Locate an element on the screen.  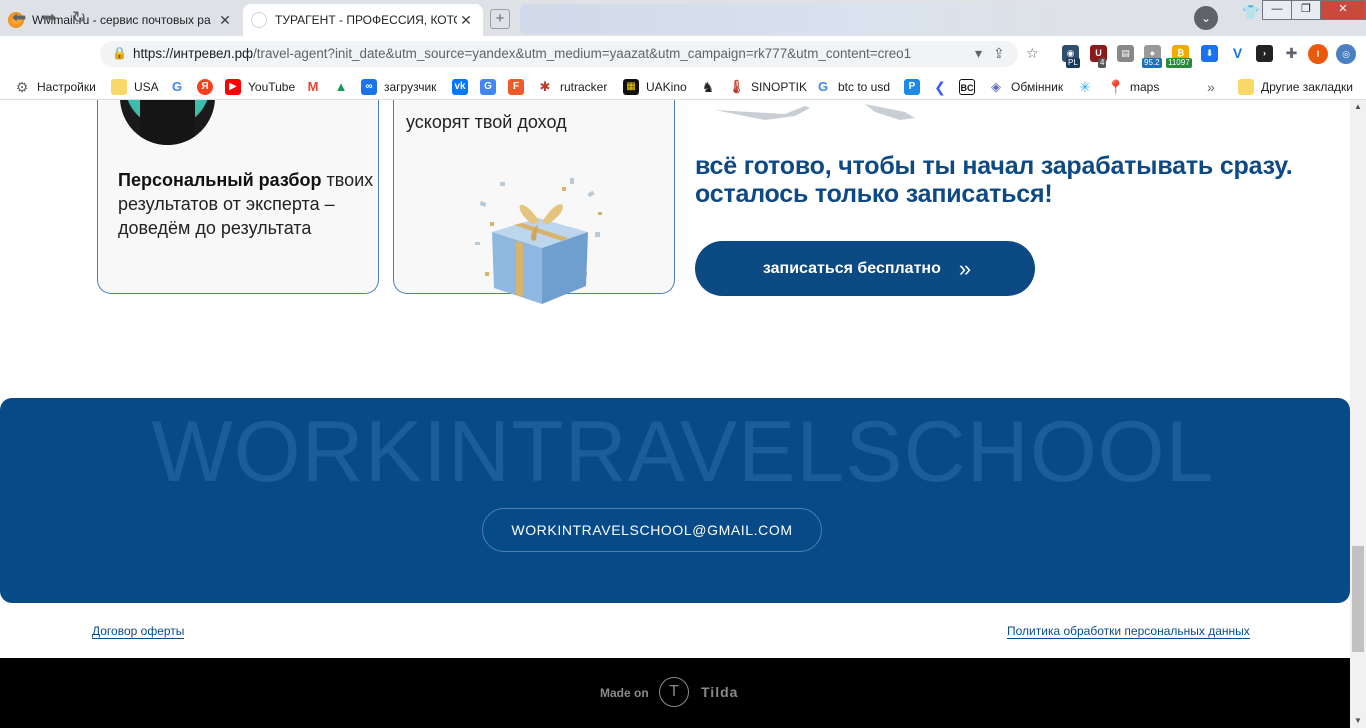
tab-title: WMmail.ru - сервис почтовых ра is located at coordinates (121, 20).